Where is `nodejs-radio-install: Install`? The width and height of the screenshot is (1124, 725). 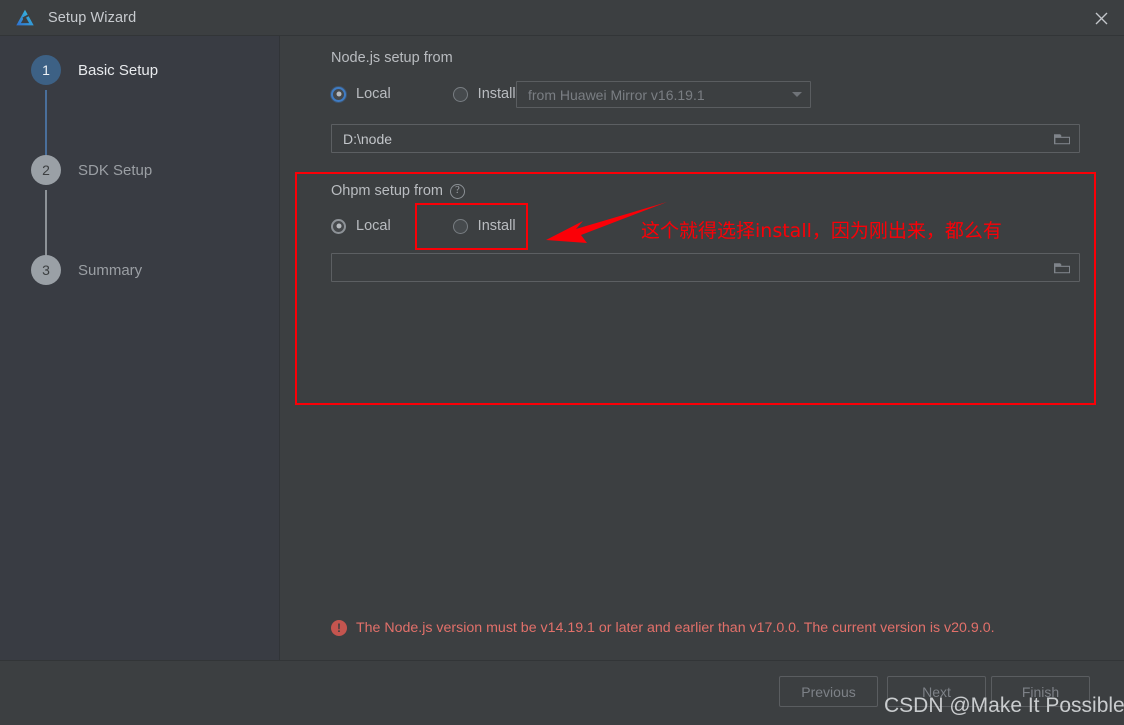 nodejs-radio-install: Install is located at coordinates (484, 94).